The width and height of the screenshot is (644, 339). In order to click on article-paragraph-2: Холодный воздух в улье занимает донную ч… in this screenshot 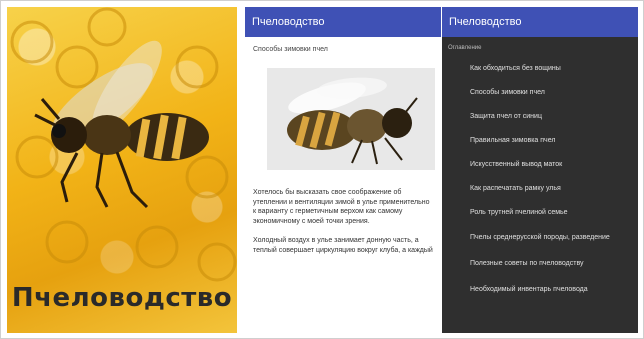, I will do `click(343, 245)`.